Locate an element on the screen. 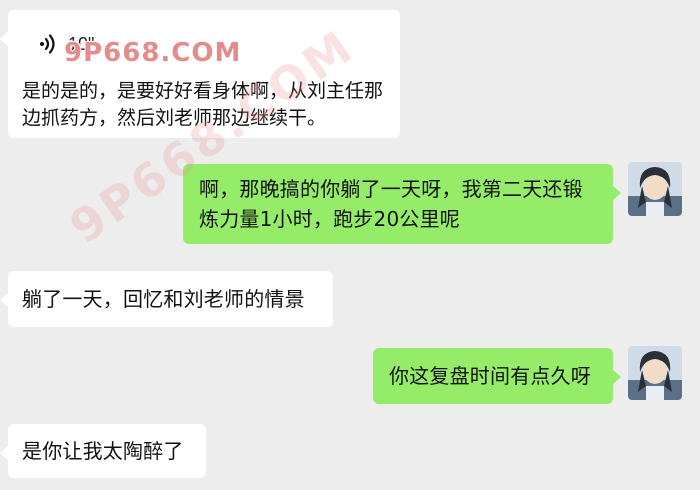 The width and height of the screenshot is (700, 490). incoming-message-bubble: 是你让我太陶醉了 is located at coordinates (103, 451).